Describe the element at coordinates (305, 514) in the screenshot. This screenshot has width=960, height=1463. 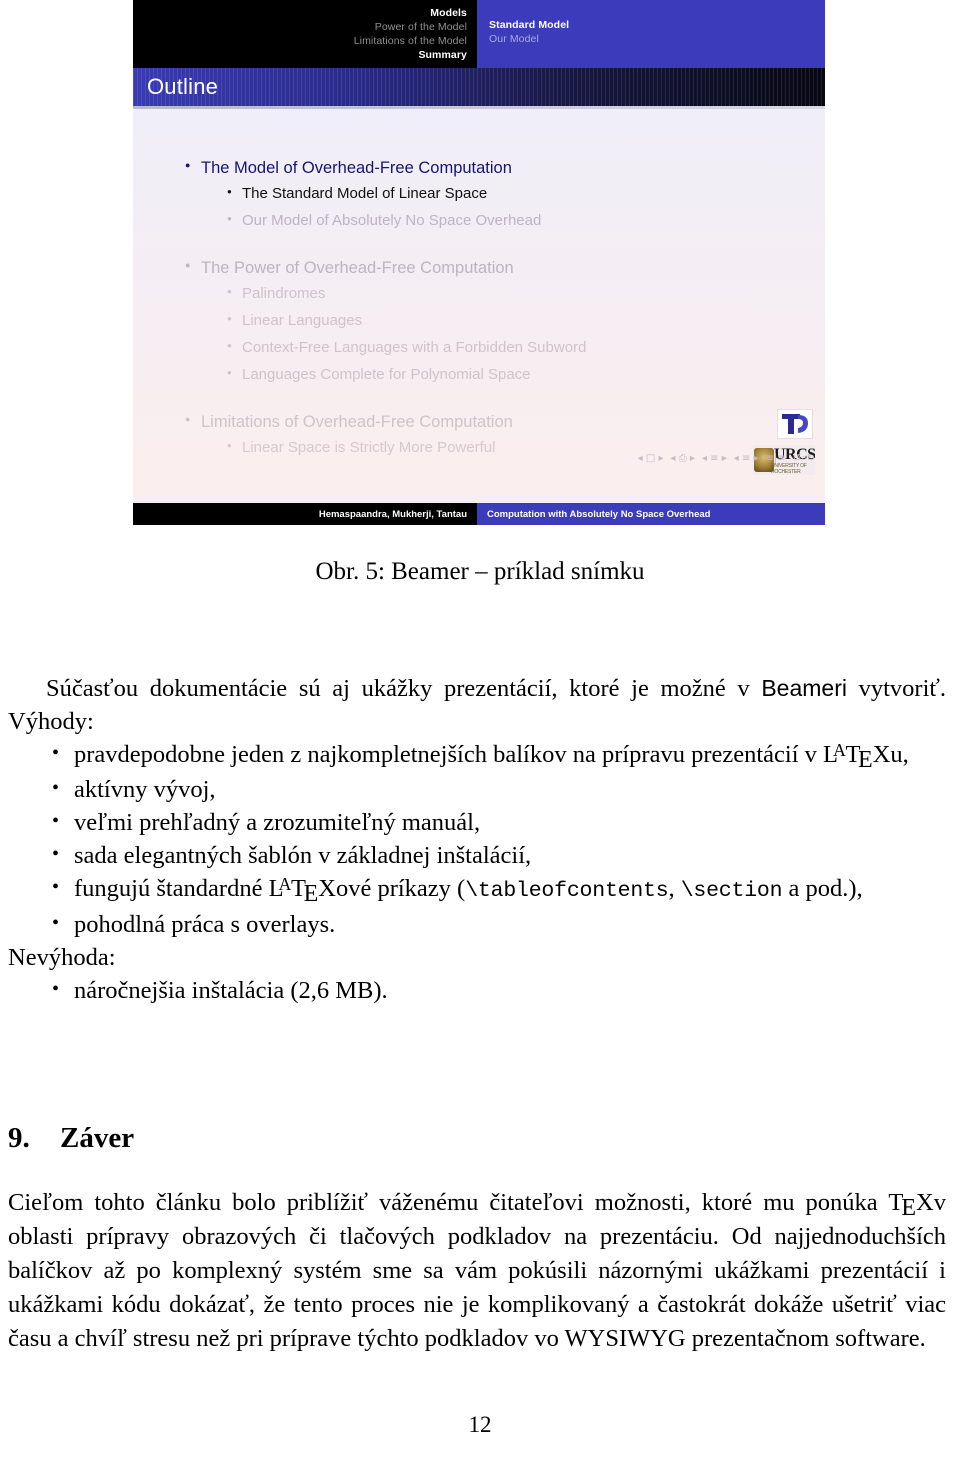
I see `slide-footer-authors: Hemaspaandra, Mukherji, Tantau` at that location.